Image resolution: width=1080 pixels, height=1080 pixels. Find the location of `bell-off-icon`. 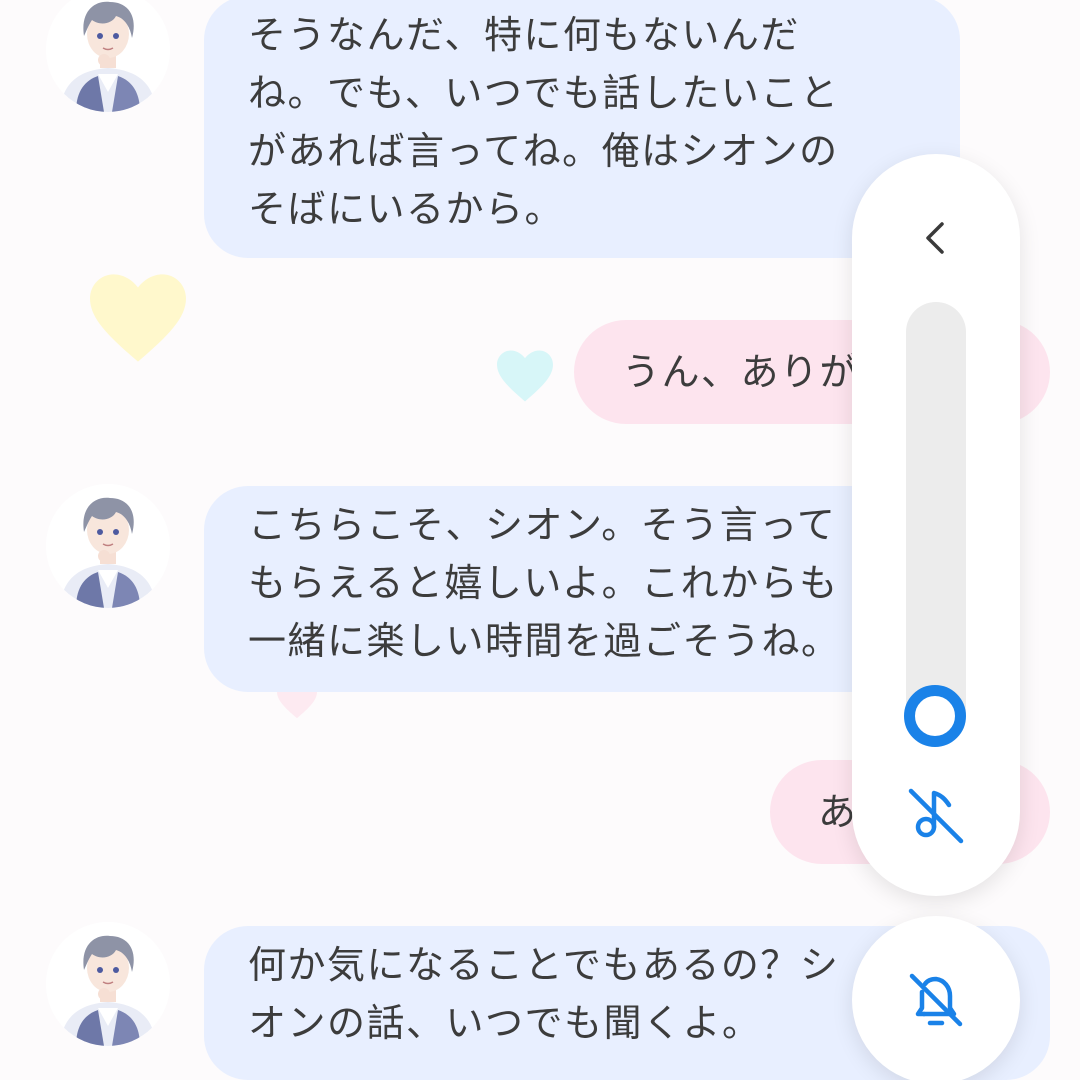

bell-off-icon is located at coordinates (936, 1000).